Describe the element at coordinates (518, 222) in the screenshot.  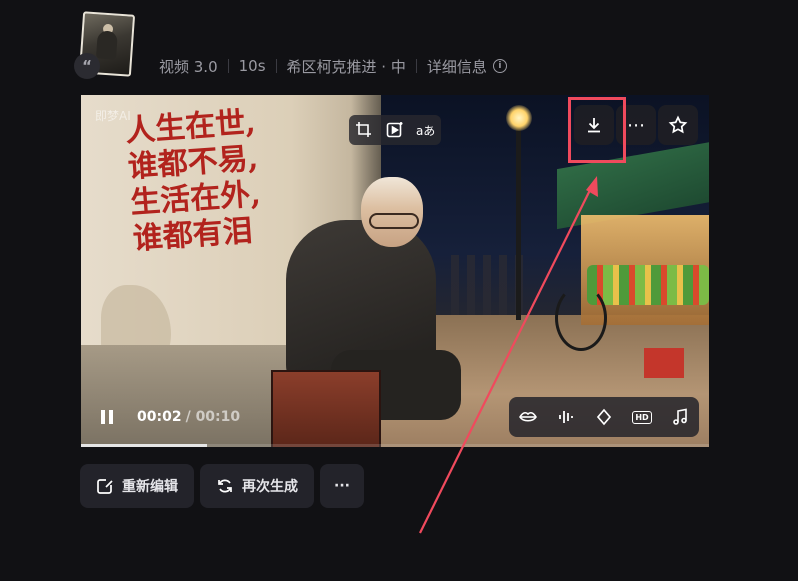
I see `street-lamp` at that location.